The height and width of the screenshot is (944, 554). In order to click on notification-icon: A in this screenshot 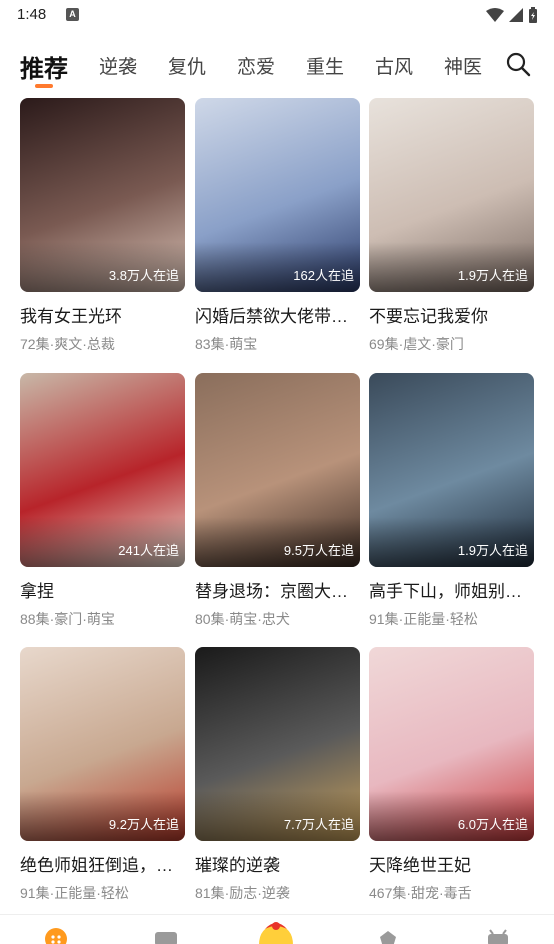, I will do `click(72, 14)`.